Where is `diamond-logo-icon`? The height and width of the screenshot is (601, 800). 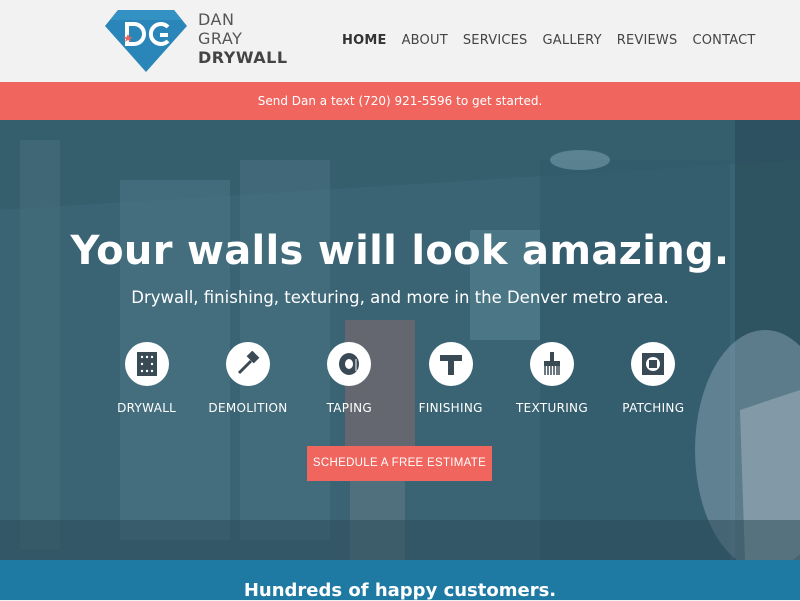
diamond-logo-icon is located at coordinates (146, 41).